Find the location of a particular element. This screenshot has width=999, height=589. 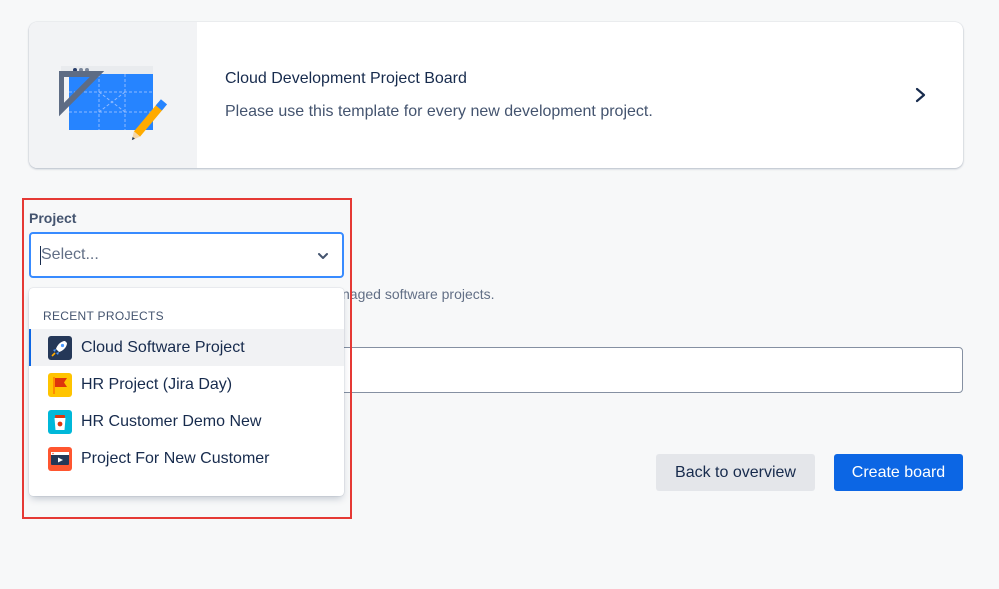

menu-item-hr-project: HR Project (Jira Day) is located at coordinates (186, 384).